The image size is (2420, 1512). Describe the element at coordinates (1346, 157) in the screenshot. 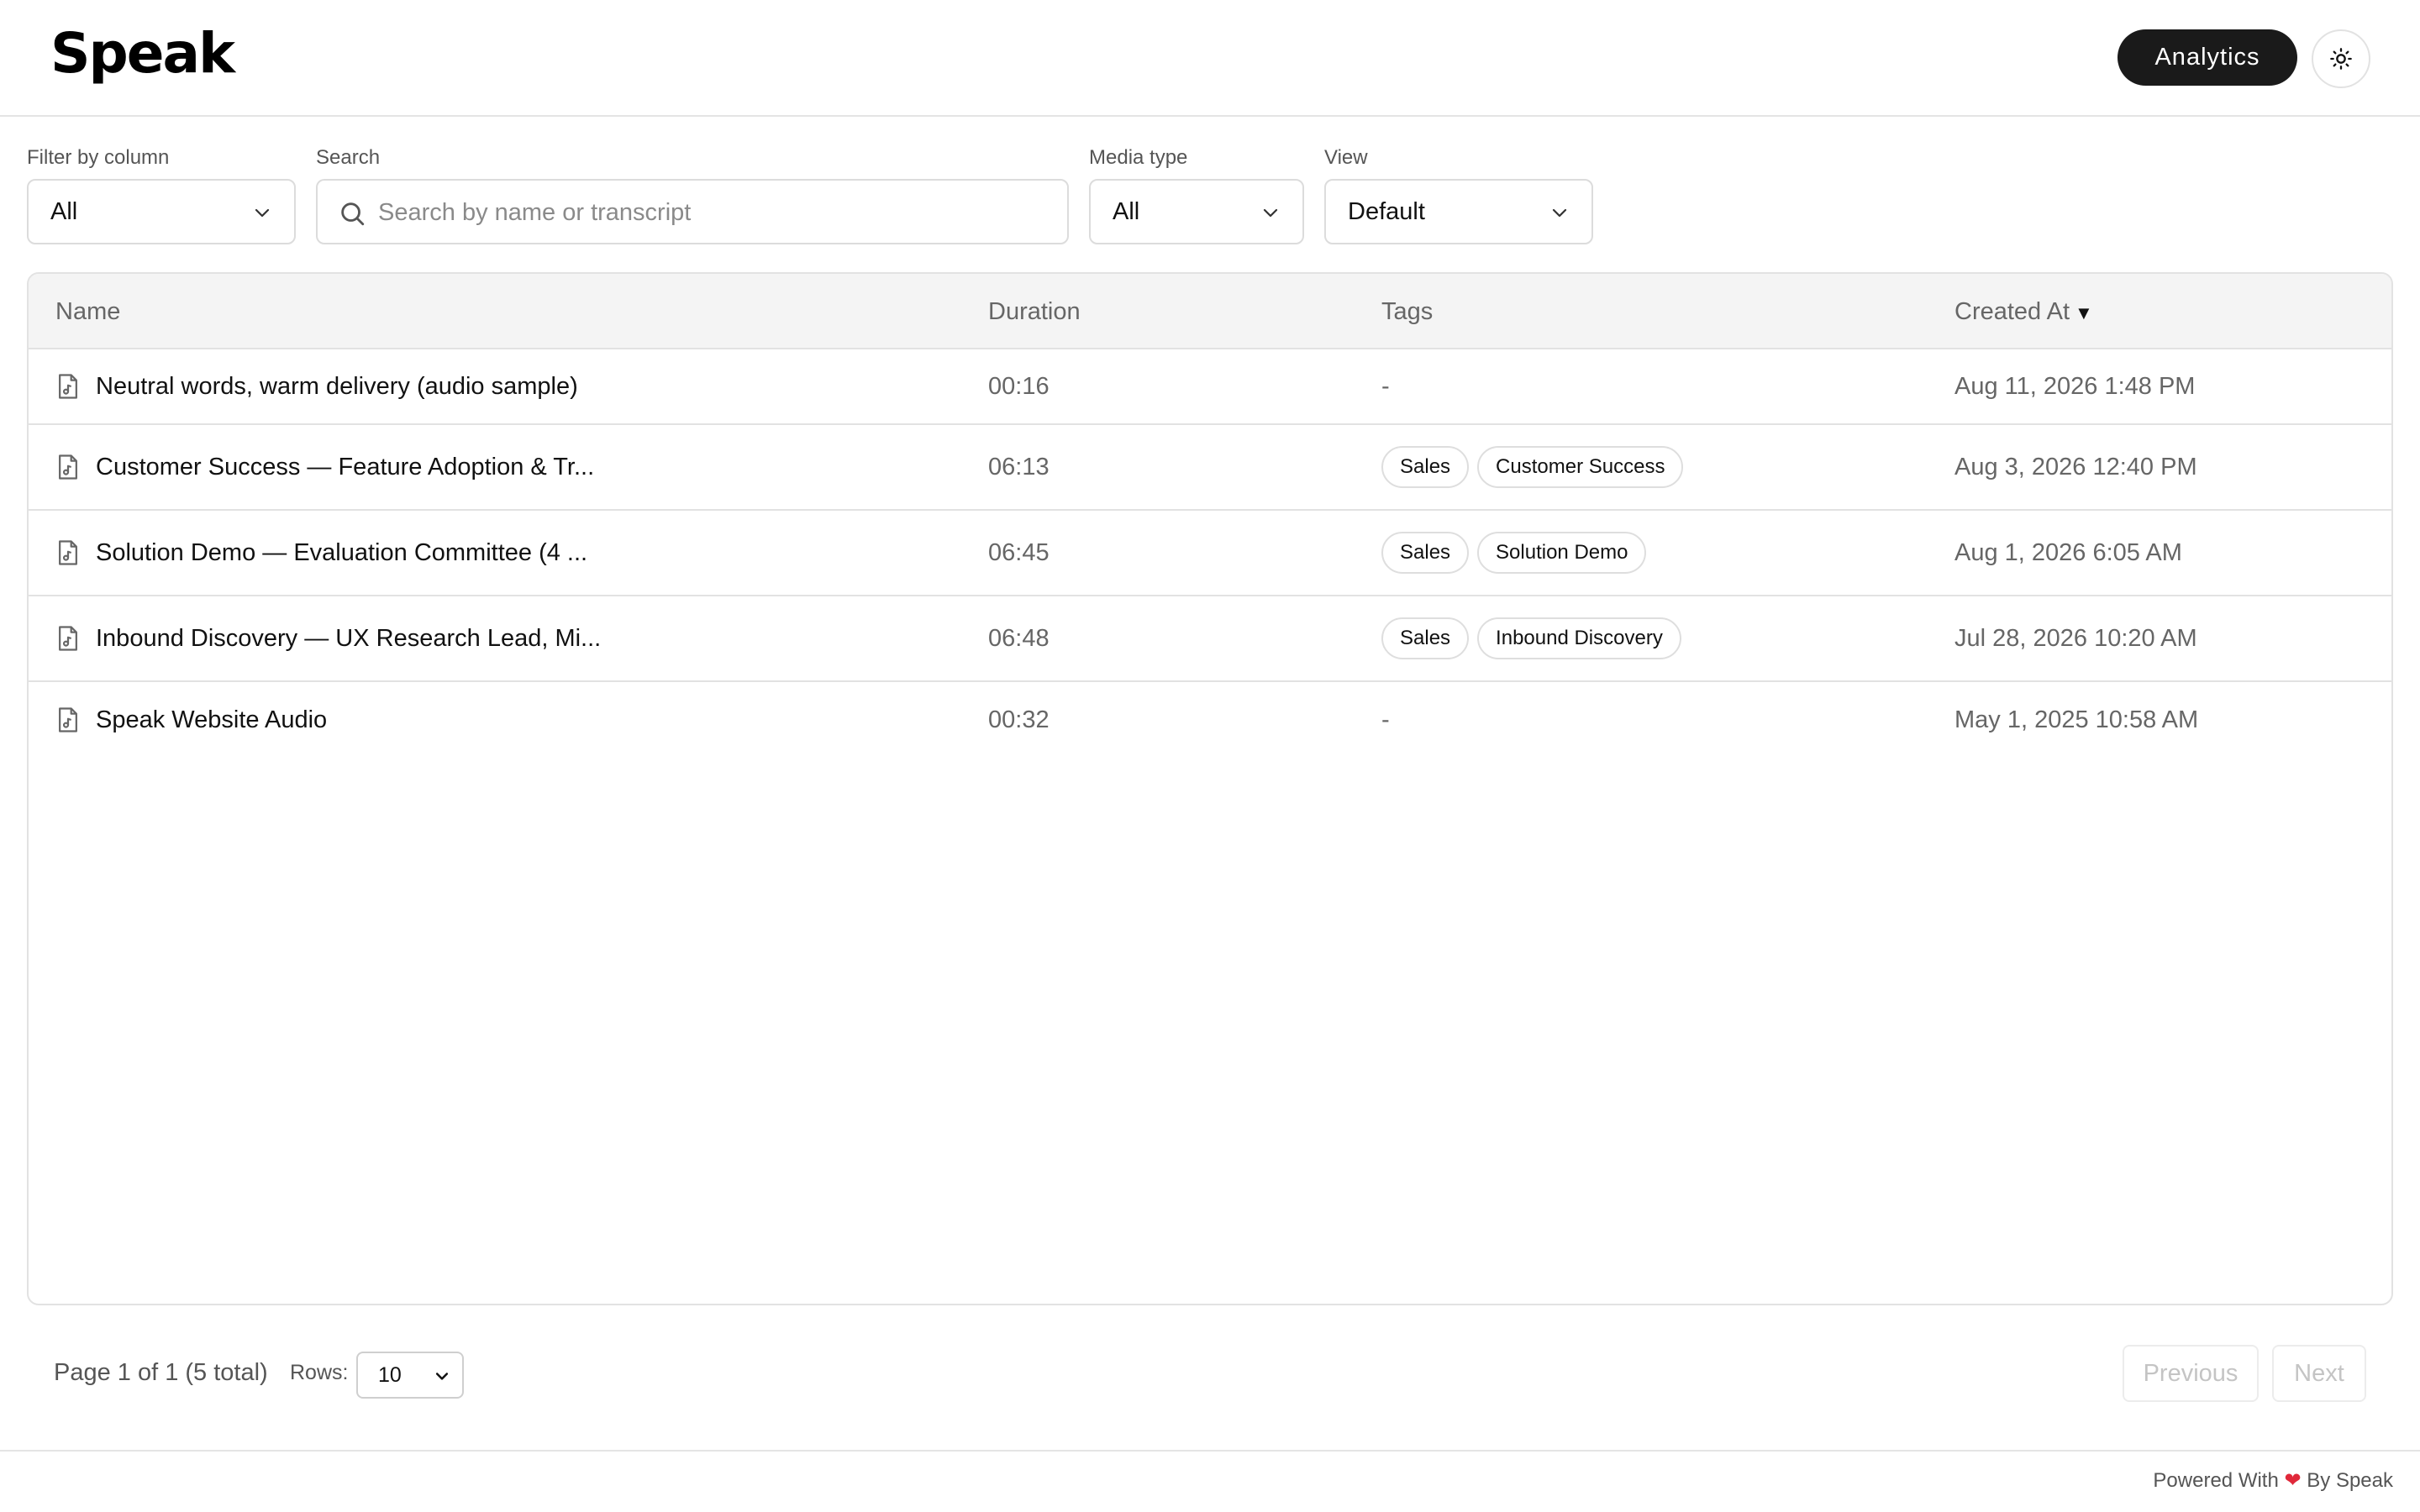

I see `view-label: View` at that location.